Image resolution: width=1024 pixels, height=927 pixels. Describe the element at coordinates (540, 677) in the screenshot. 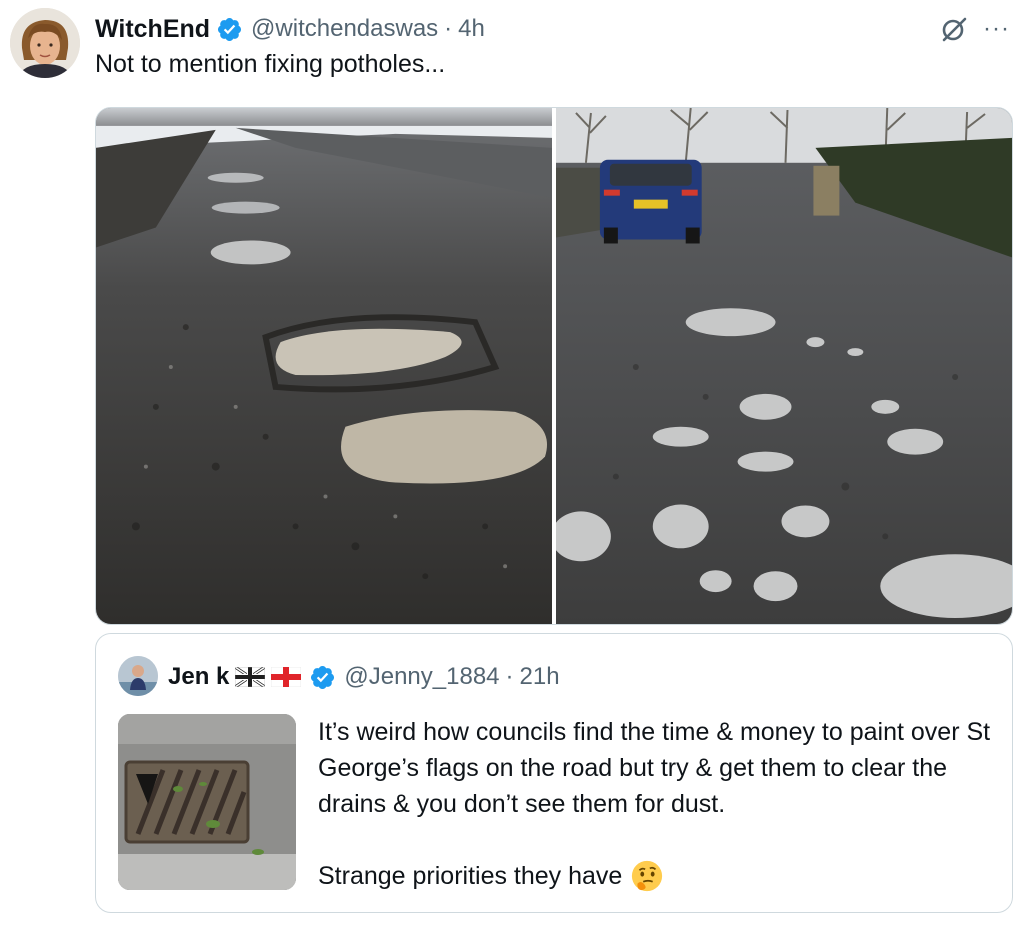

I see `quoted-timestamp: 21h` at that location.